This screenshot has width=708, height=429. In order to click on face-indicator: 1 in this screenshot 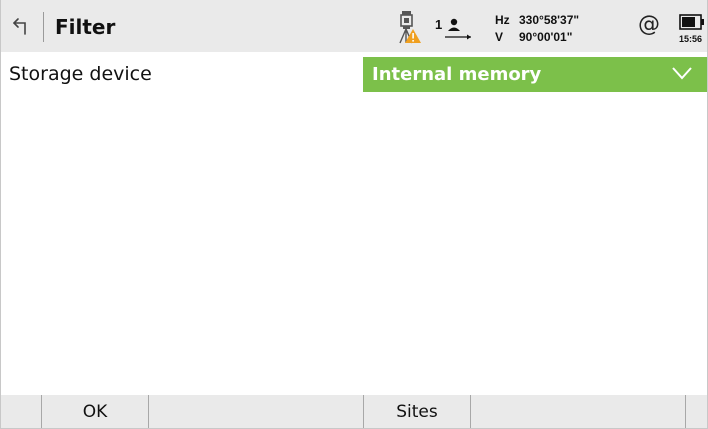, I will do `click(453, 31)`.